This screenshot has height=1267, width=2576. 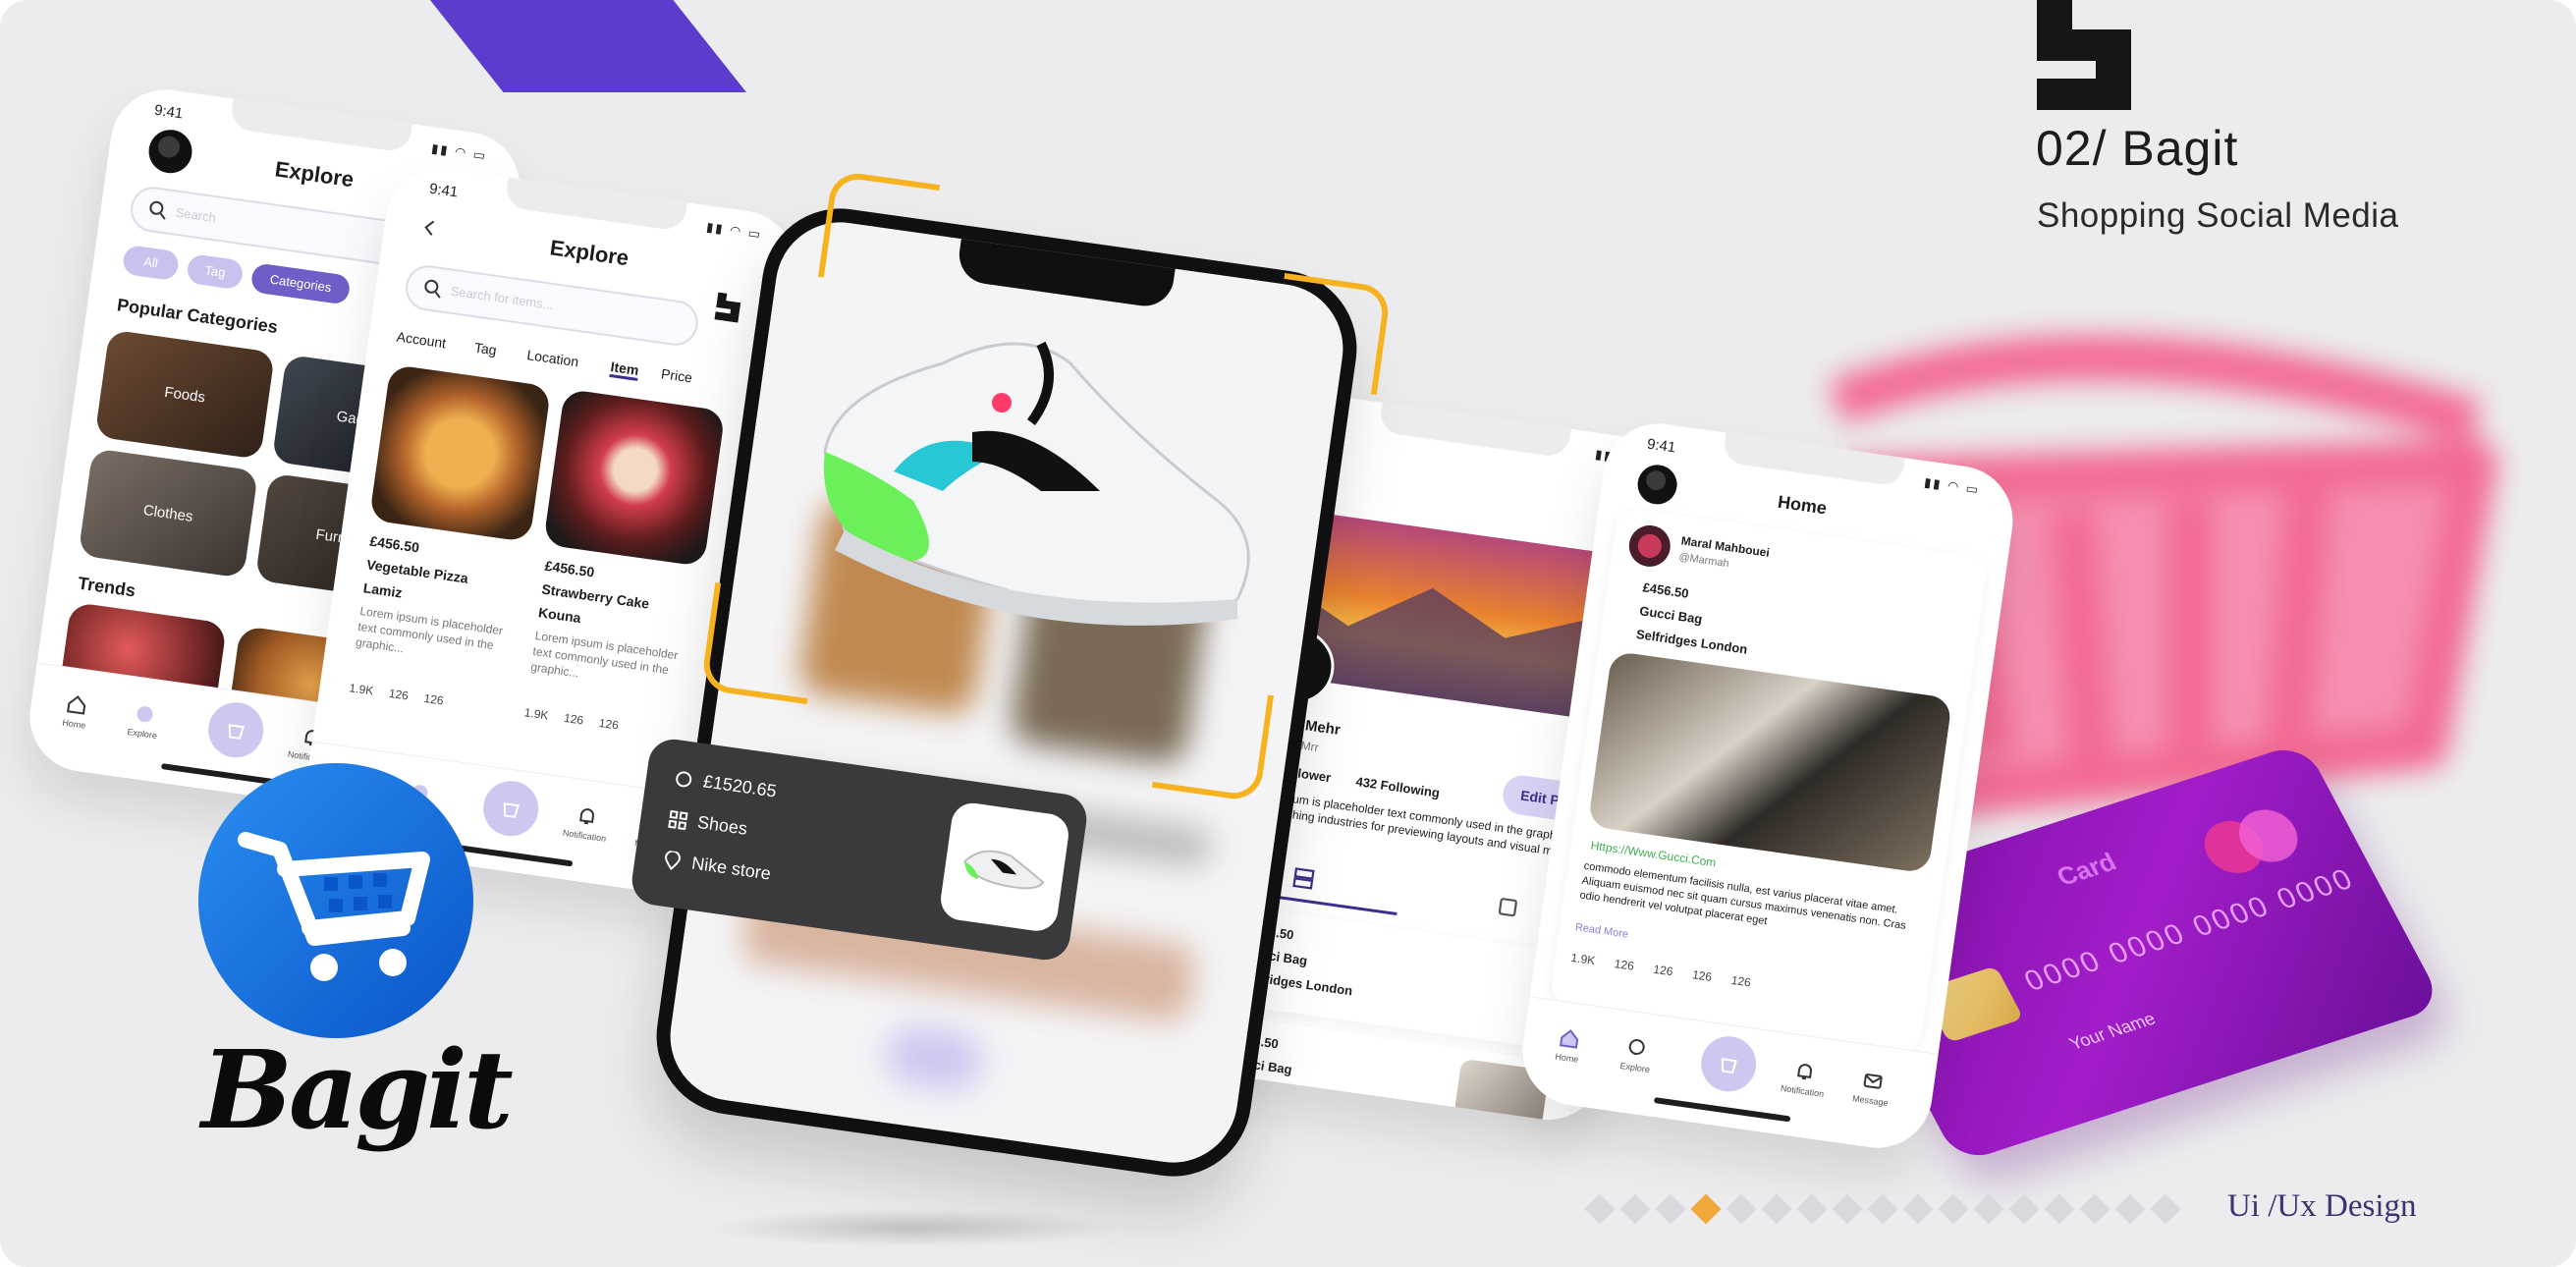 What do you see at coordinates (1953, 486) in the screenshot?
I see `status-icons: ▮▮ ◠ ▭` at bounding box center [1953, 486].